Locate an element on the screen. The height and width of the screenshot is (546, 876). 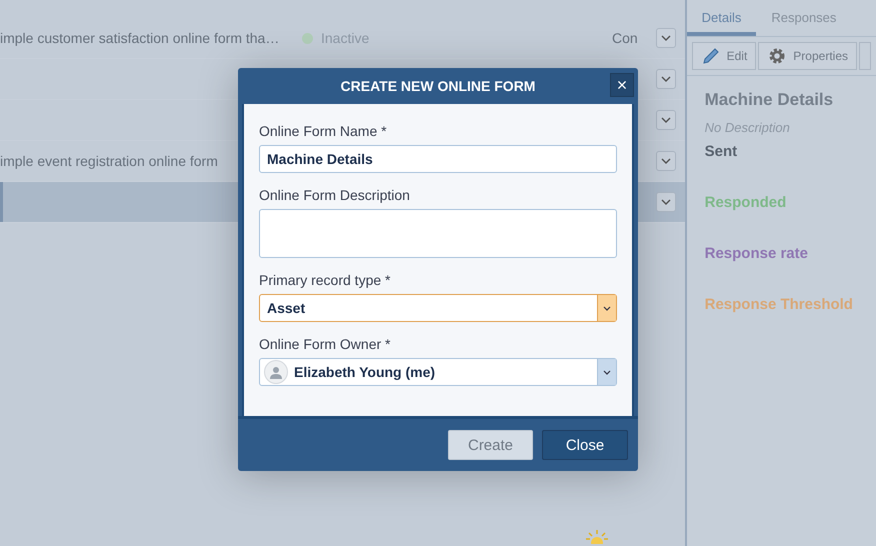
field-label: Primary record type * is located at coordinates (325, 280).